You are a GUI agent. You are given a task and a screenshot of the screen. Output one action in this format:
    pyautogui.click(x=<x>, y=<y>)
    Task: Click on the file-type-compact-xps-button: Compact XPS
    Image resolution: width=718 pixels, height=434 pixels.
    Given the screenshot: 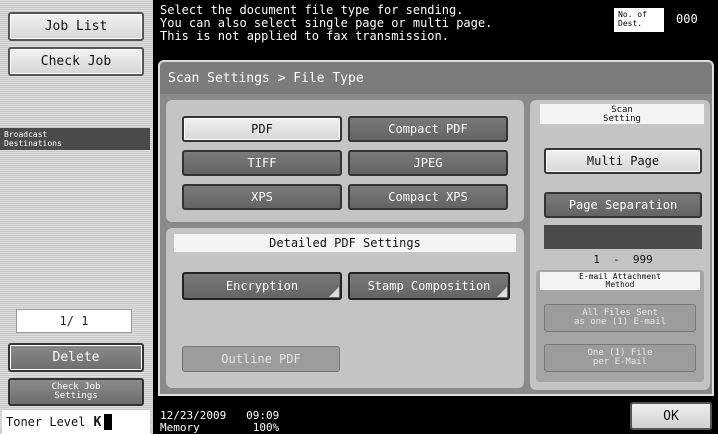 What is the action you would take?
    pyautogui.click(x=428, y=197)
    